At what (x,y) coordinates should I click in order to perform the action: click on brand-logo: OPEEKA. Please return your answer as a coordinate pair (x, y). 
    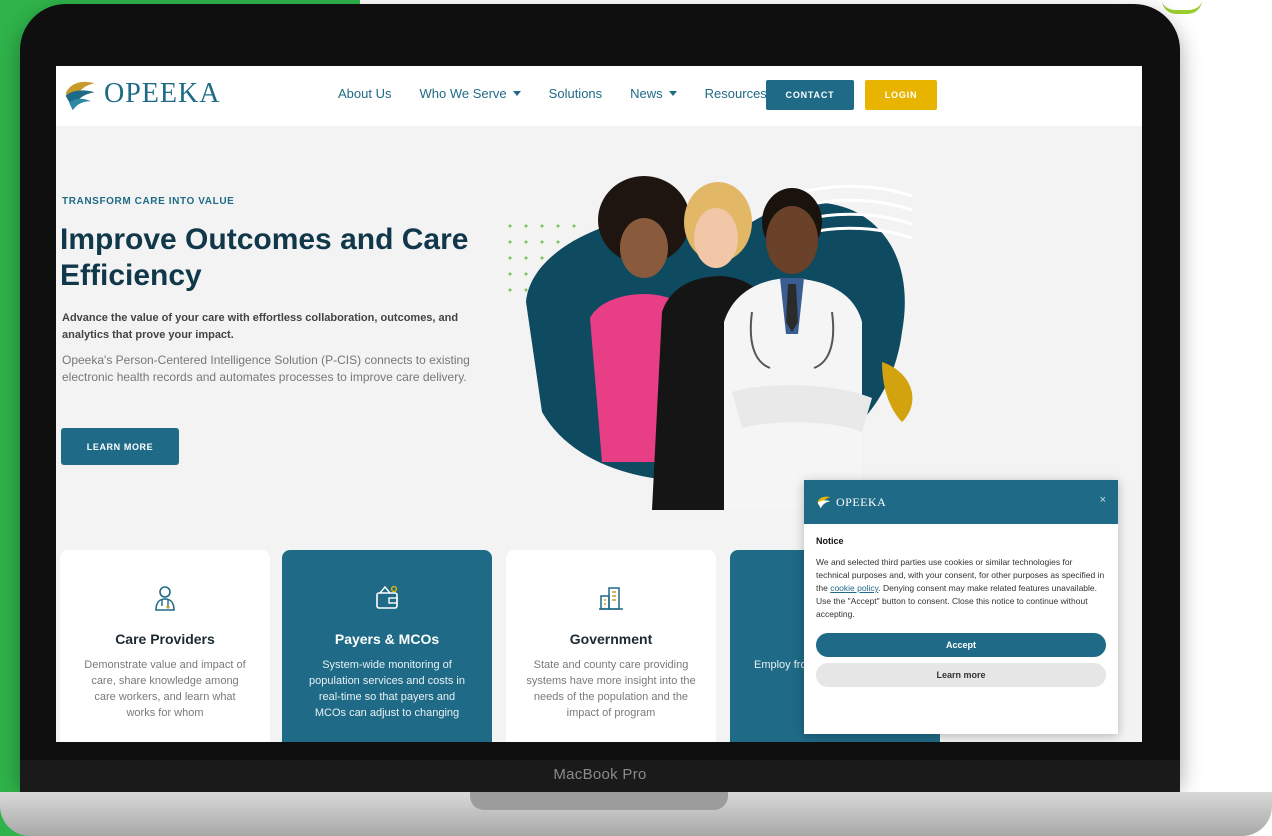
    Looking at the image, I should click on (141, 94).